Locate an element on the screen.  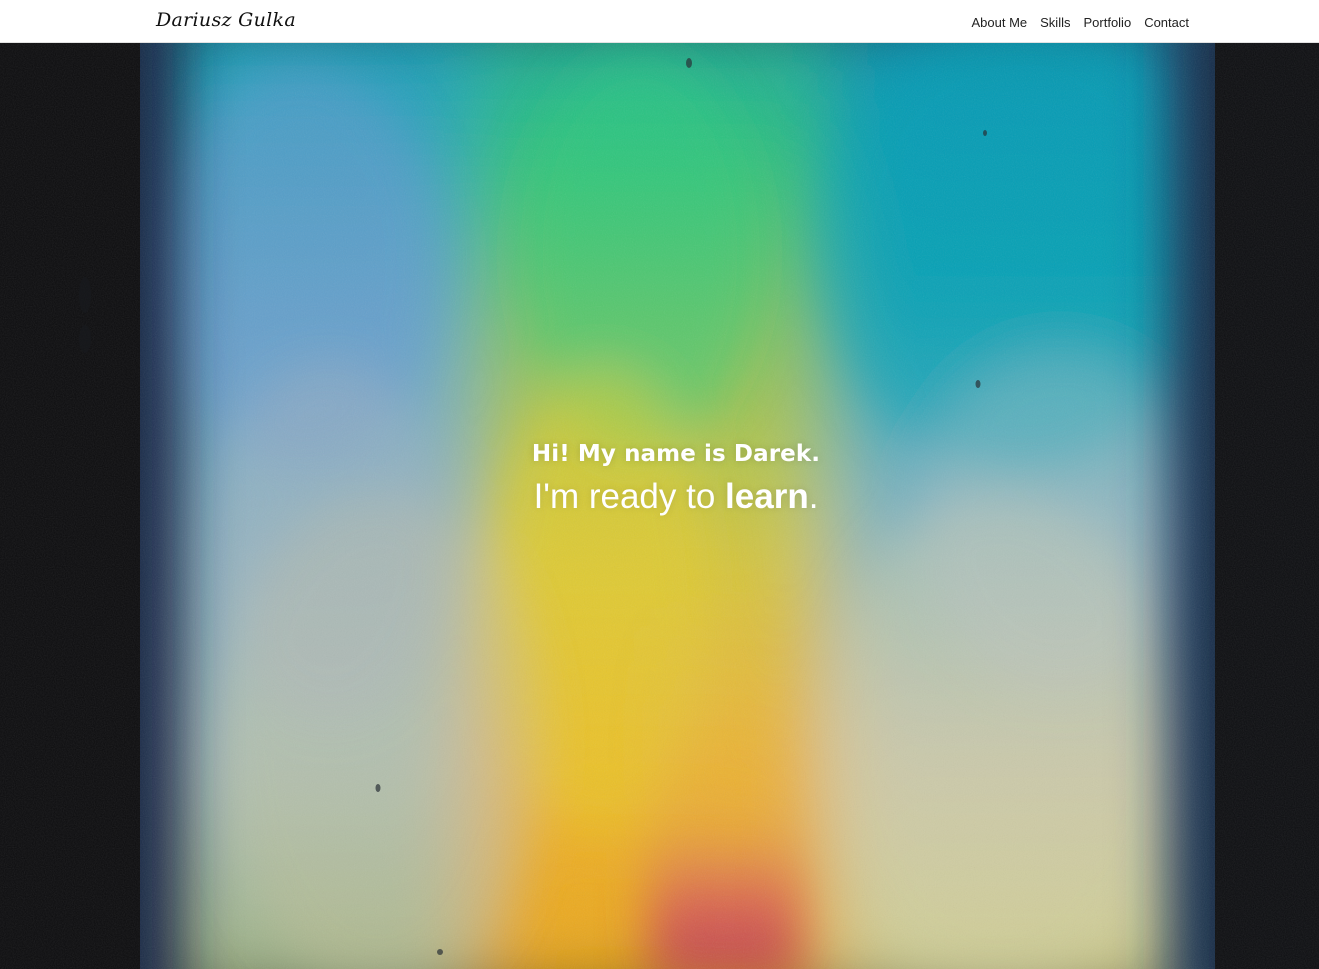
nav-link-skills: Skills is located at coordinates (1055, 22).